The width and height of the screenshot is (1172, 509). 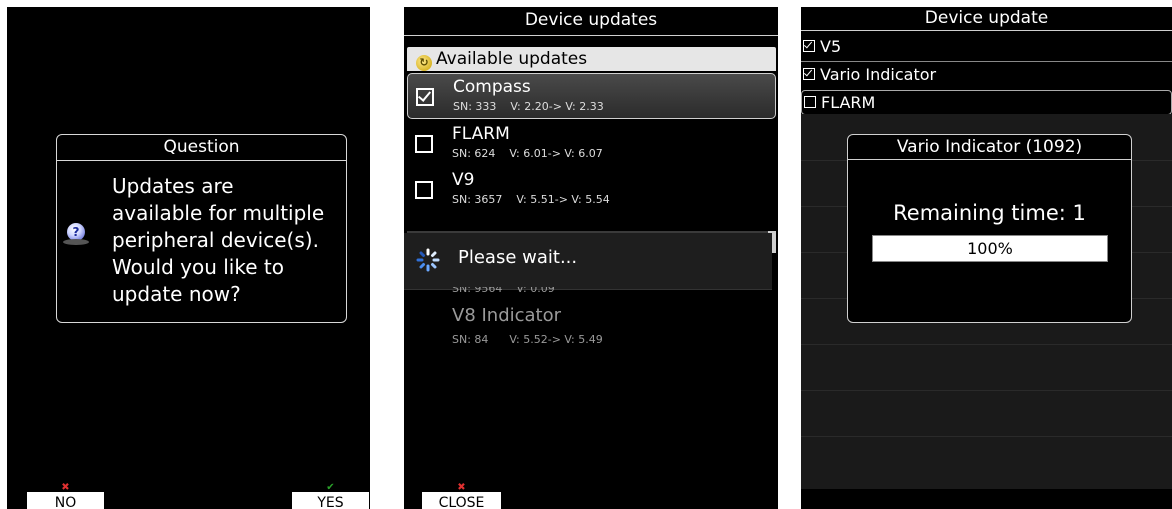 What do you see at coordinates (201, 148) in the screenshot?
I see `dialog-title: Question` at bounding box center [201, 148].